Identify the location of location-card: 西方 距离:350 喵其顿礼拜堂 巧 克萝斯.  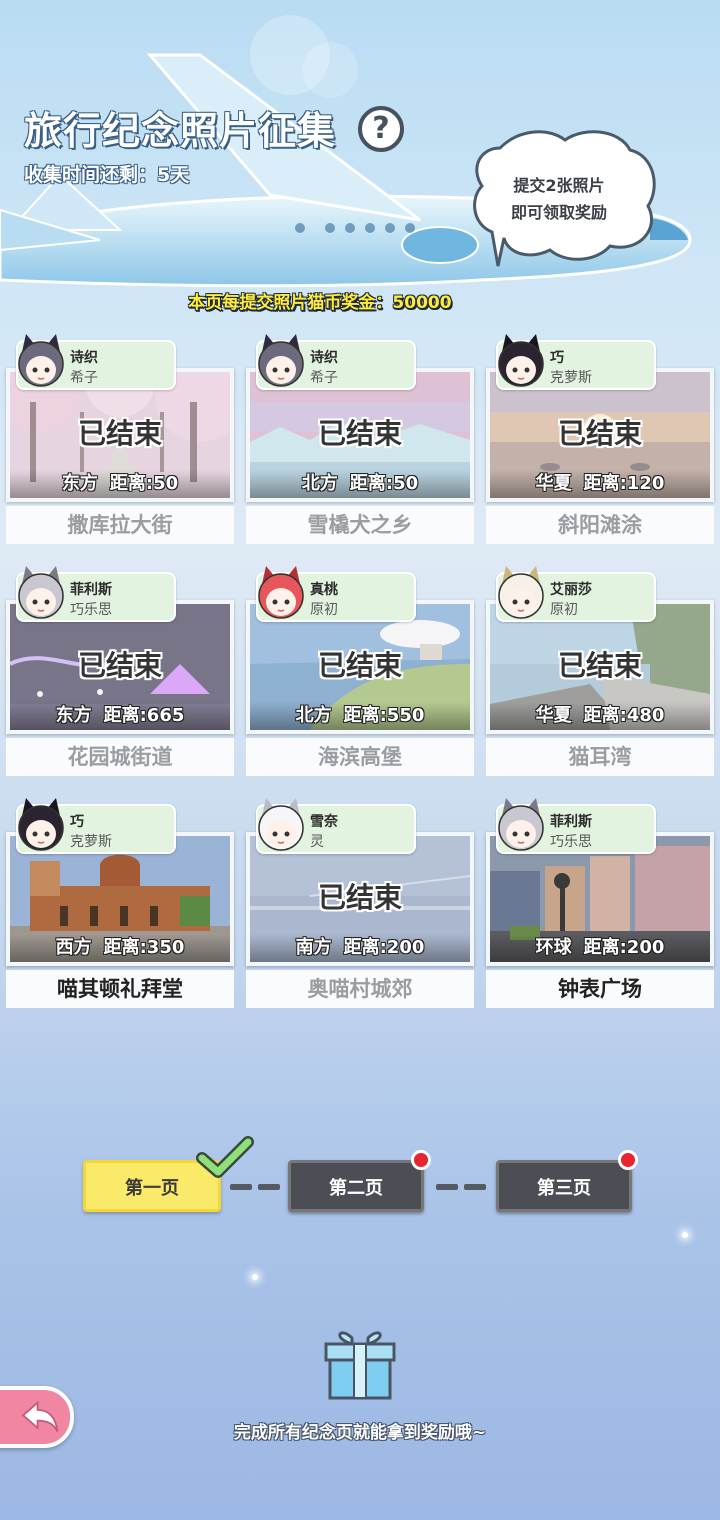
(120, 904).